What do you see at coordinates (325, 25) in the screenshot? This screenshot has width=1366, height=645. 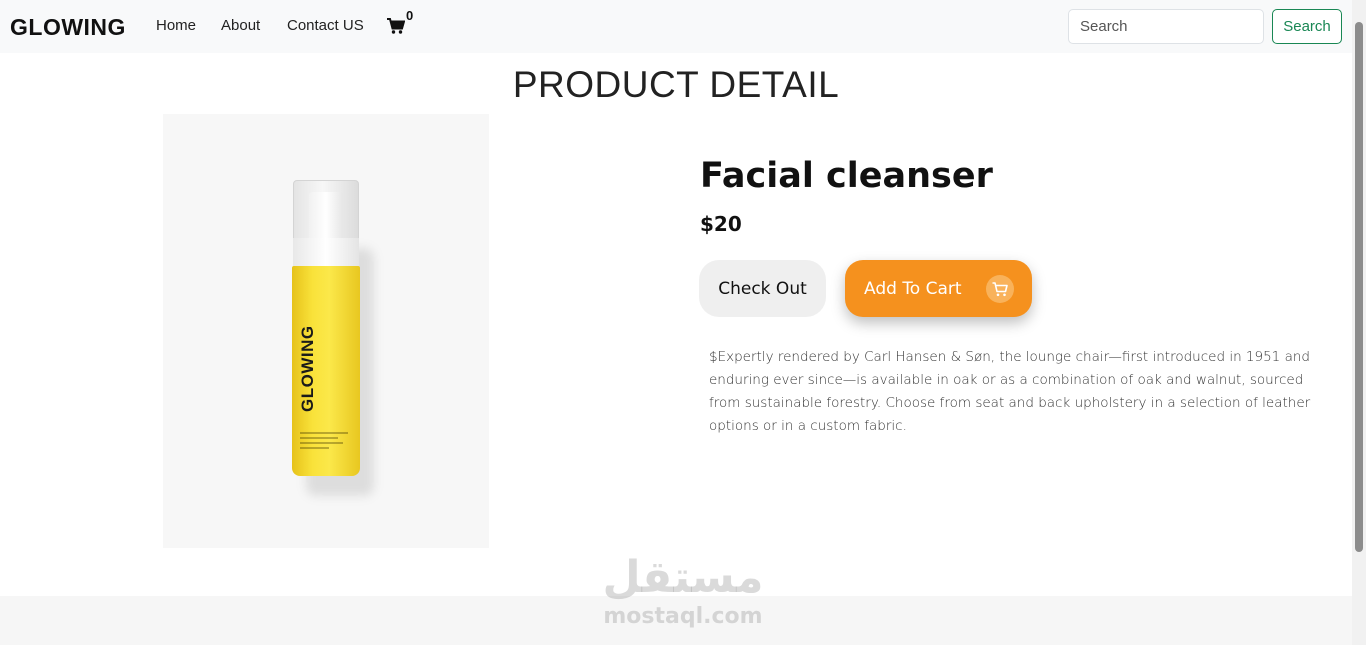 I see `nav-link-contact: Contact US` at bounding box center [325, 25].